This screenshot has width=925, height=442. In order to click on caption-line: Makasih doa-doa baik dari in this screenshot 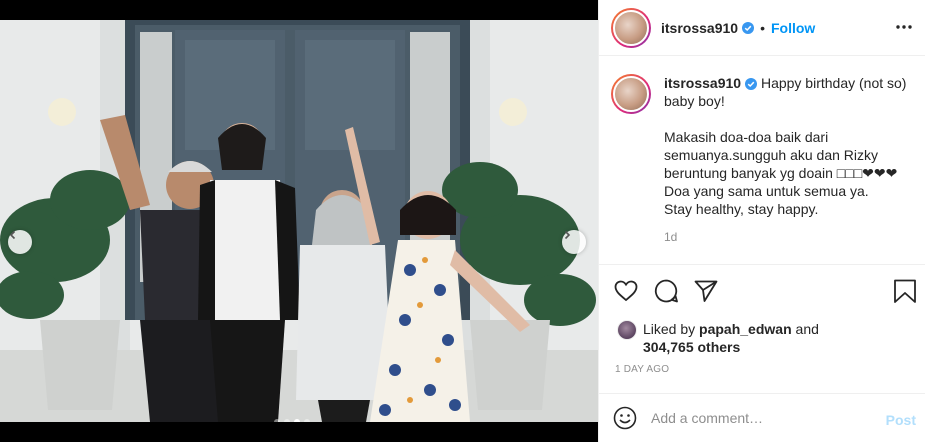, I will do `click(746, 137)`.